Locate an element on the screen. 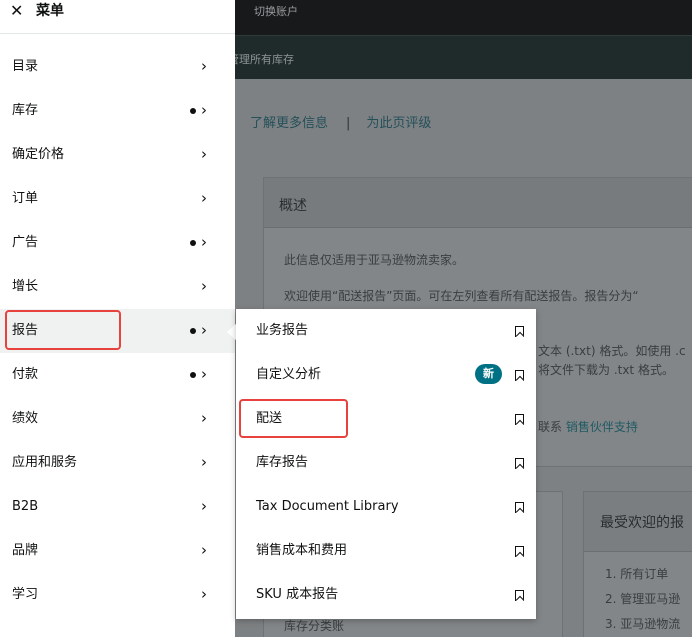  partner-support-link: 销售伙伴支持 is located at coordinates (602, 427).